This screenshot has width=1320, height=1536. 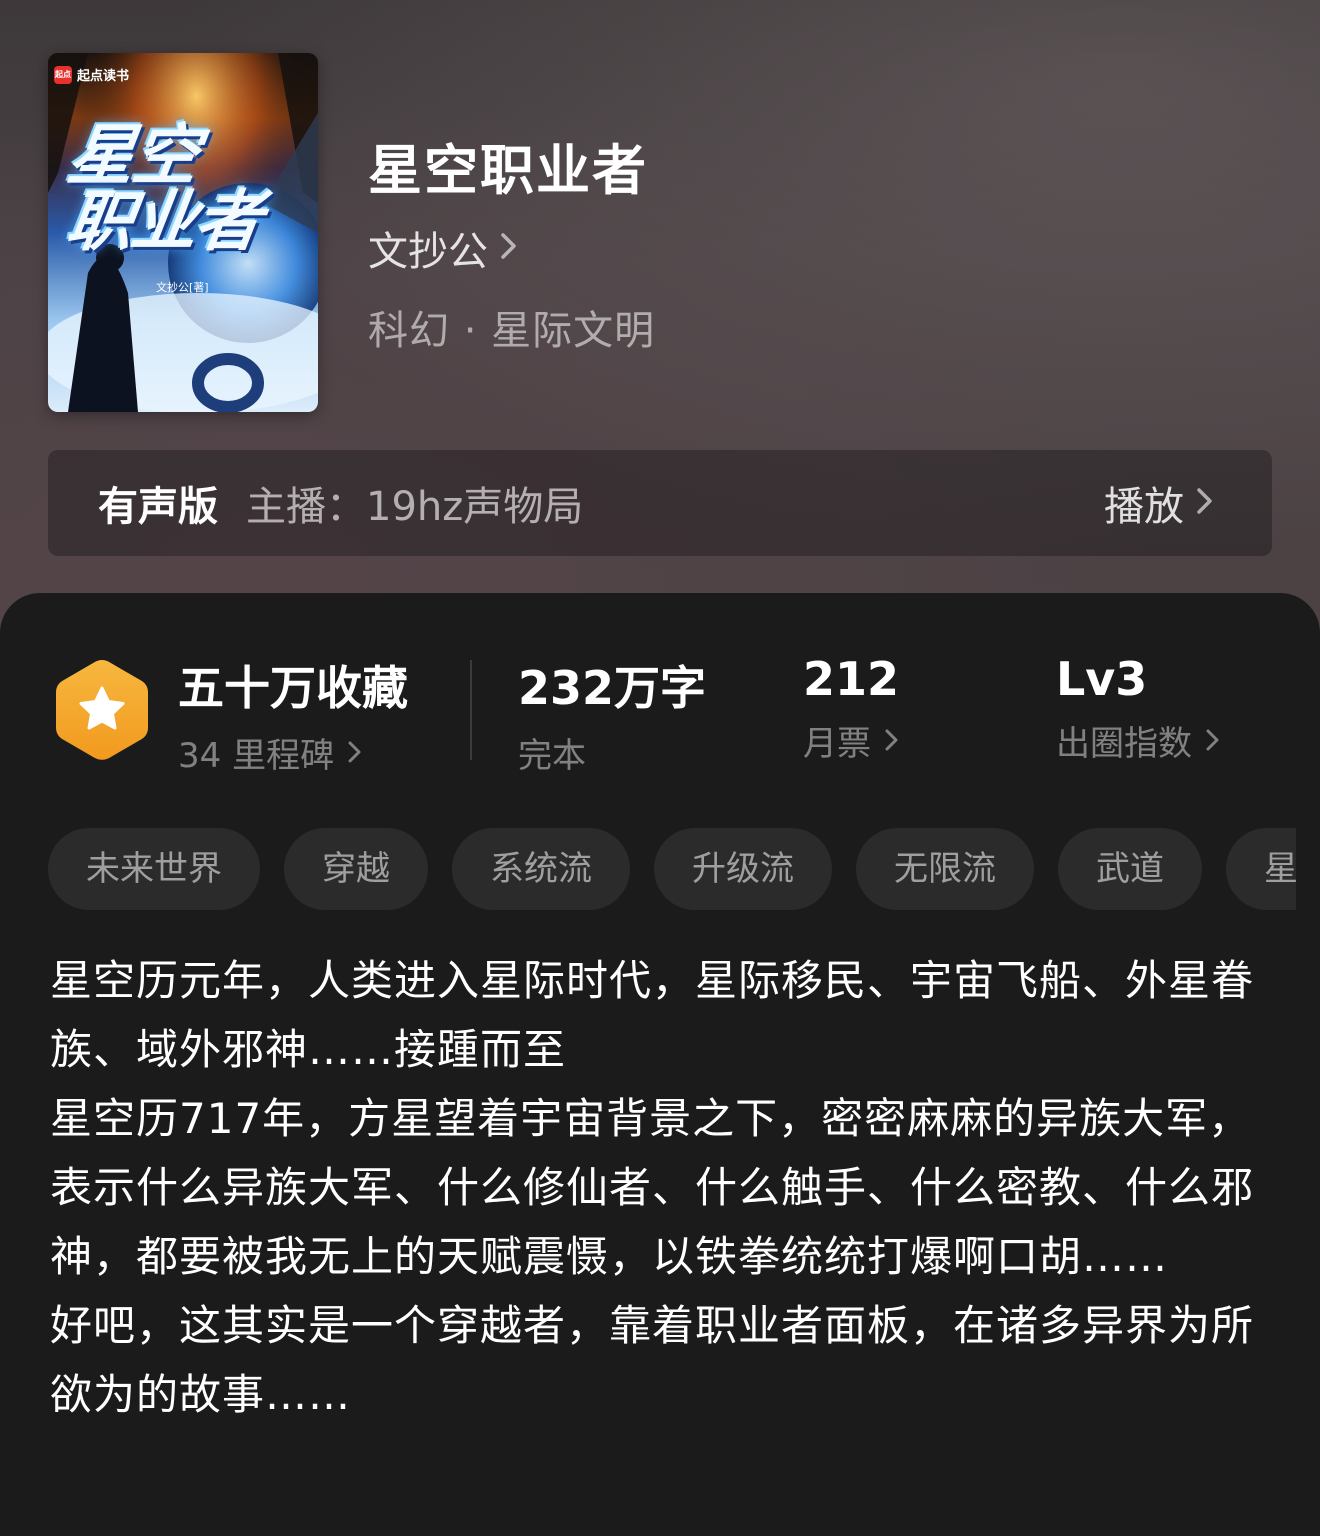 I want to click on influence-value: Lv3, so click(x=1102, y=679).